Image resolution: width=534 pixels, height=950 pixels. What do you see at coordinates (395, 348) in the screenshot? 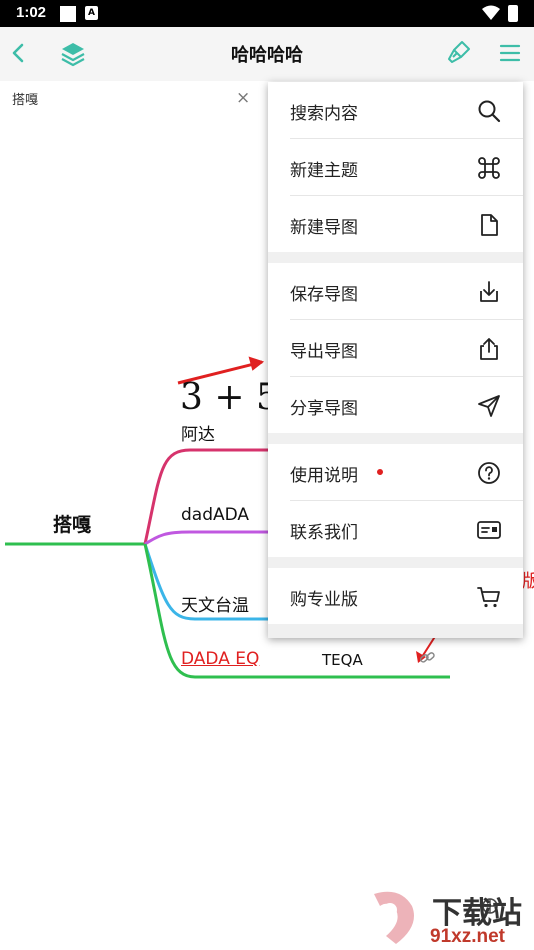
I see `menu-item-export-map: 导出导图` at bounding box center [395, 348].